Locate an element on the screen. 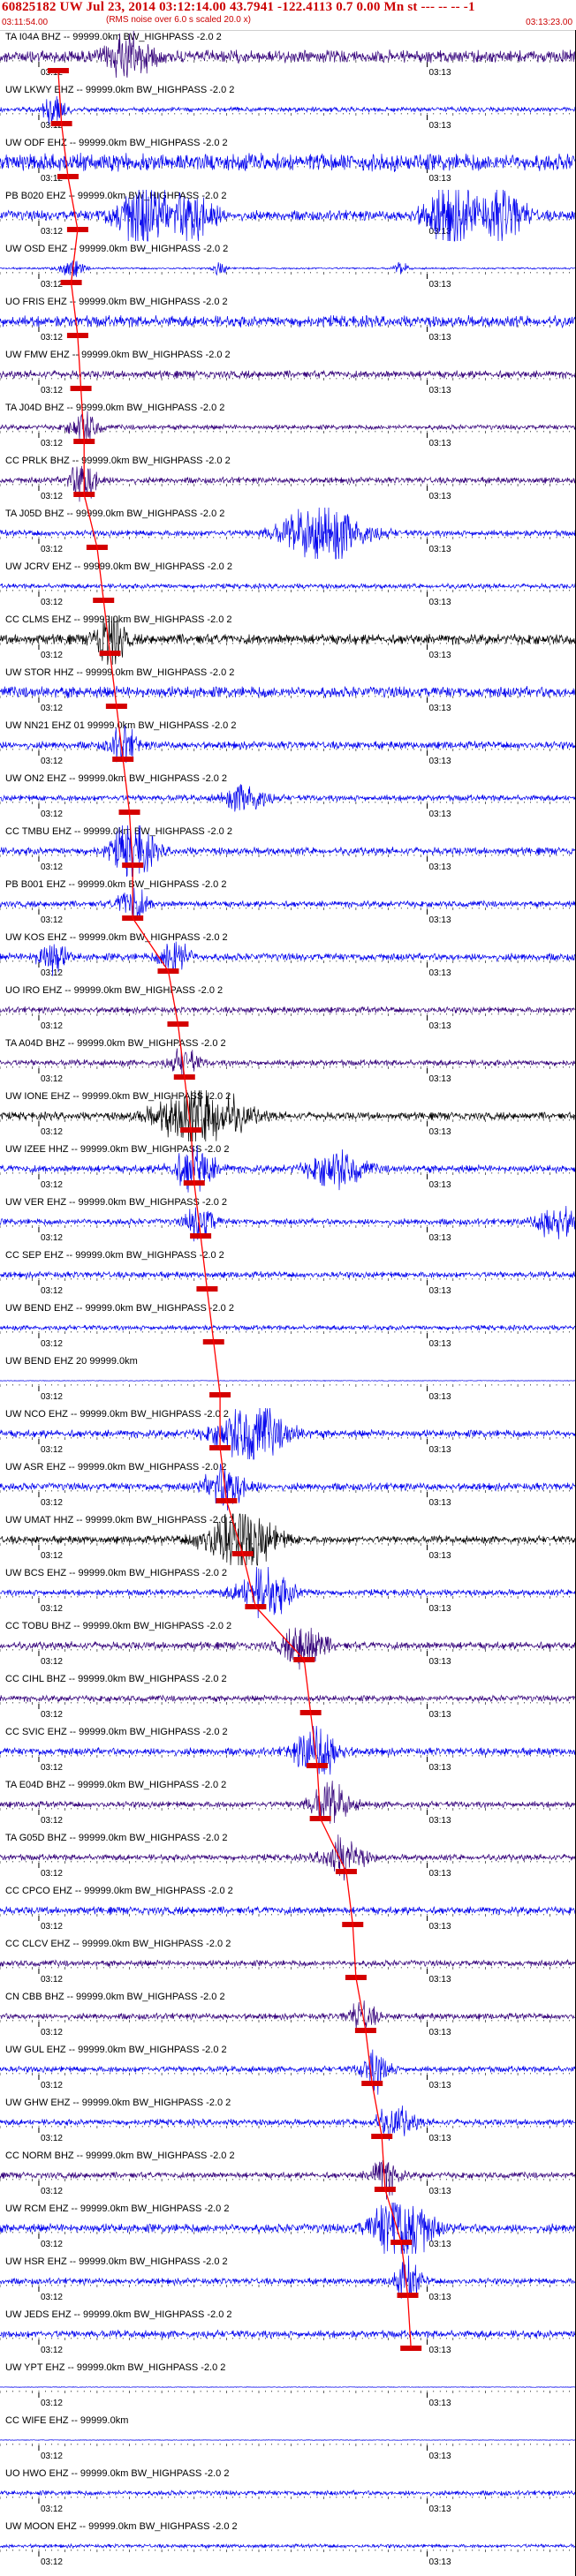  rms-noise-note: (RMS noise over 6.0 s scaled 20.0 x) is located at coordinates (178, 20).